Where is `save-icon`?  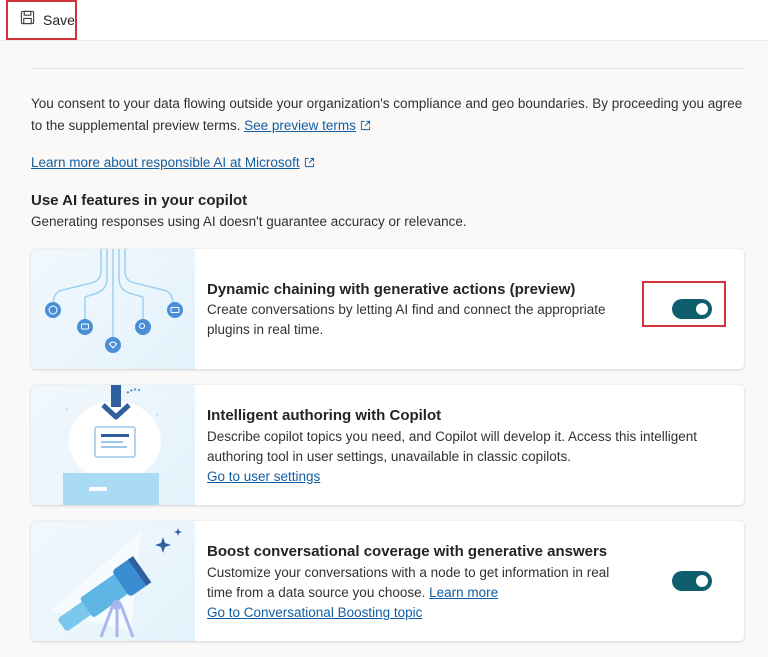 save-icon is located at coordinates (27, 20).